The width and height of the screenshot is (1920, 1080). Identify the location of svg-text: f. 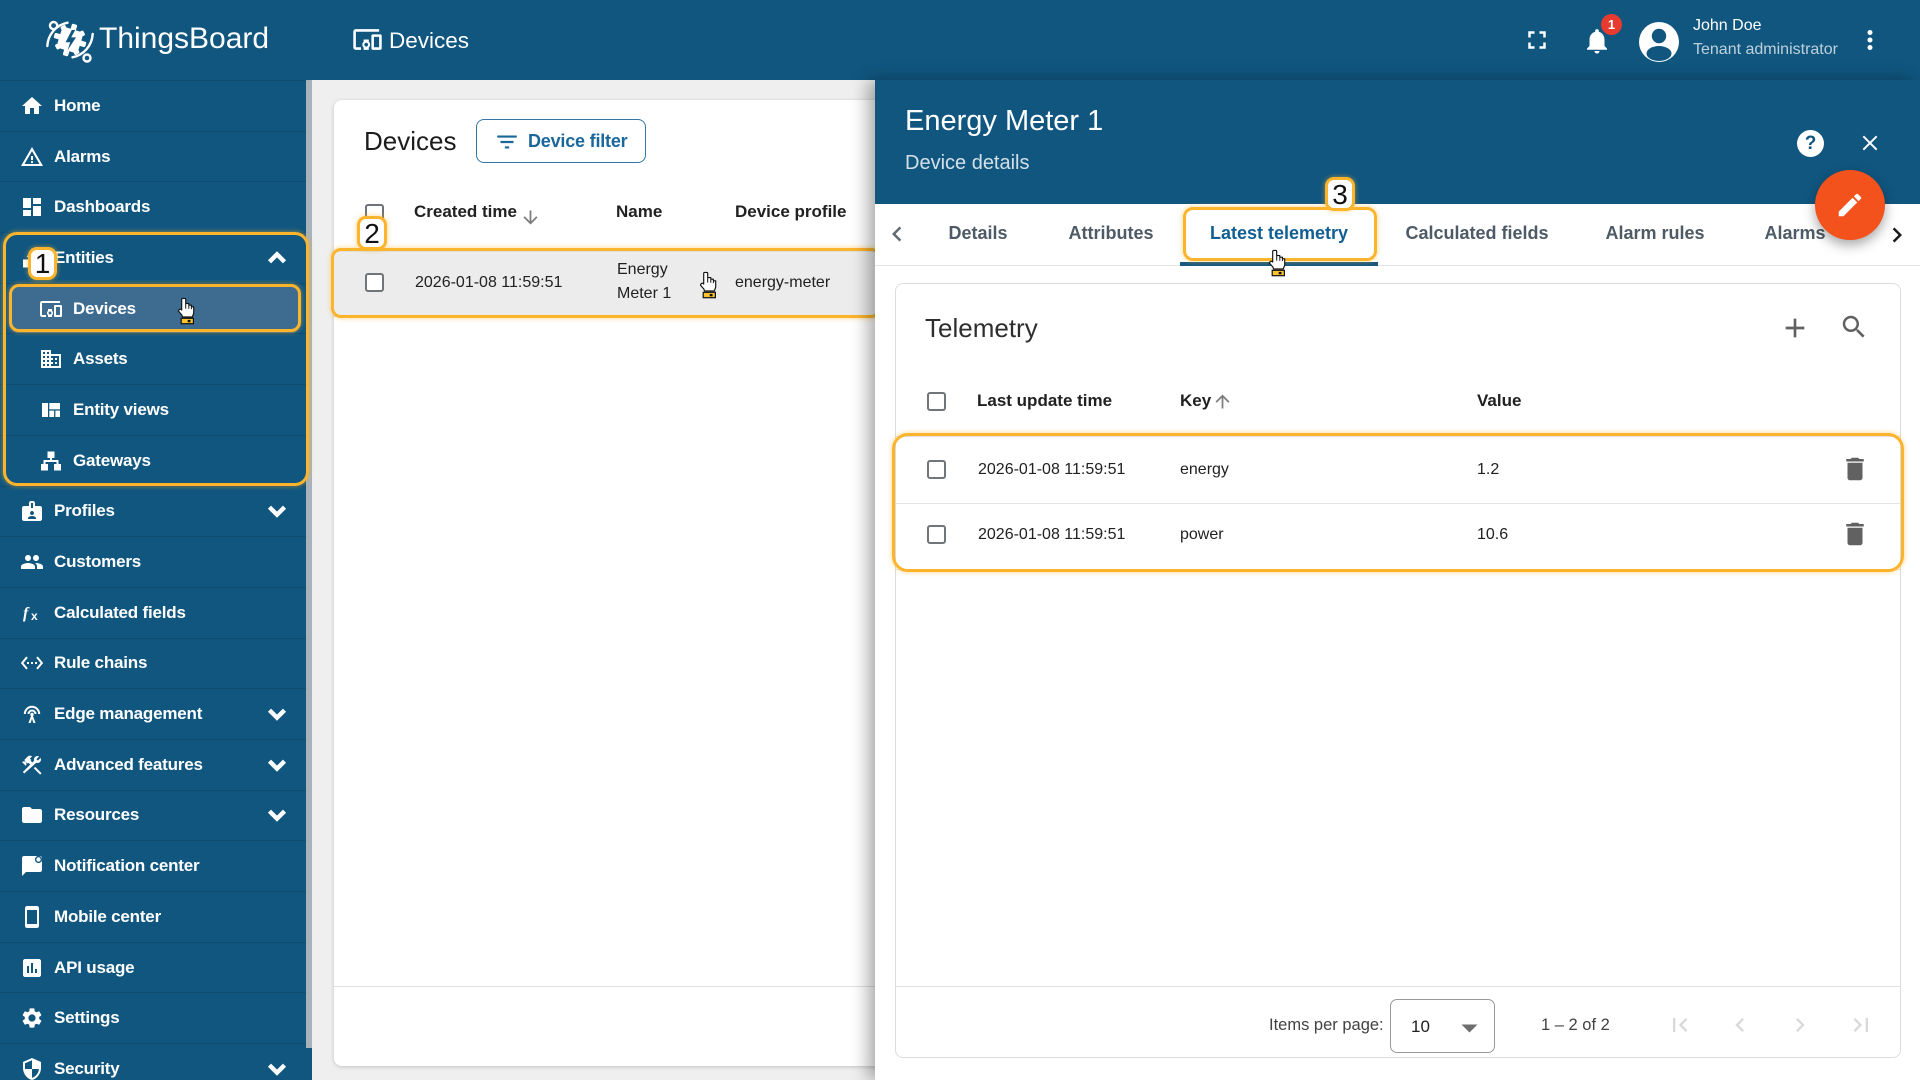
(26, 613).